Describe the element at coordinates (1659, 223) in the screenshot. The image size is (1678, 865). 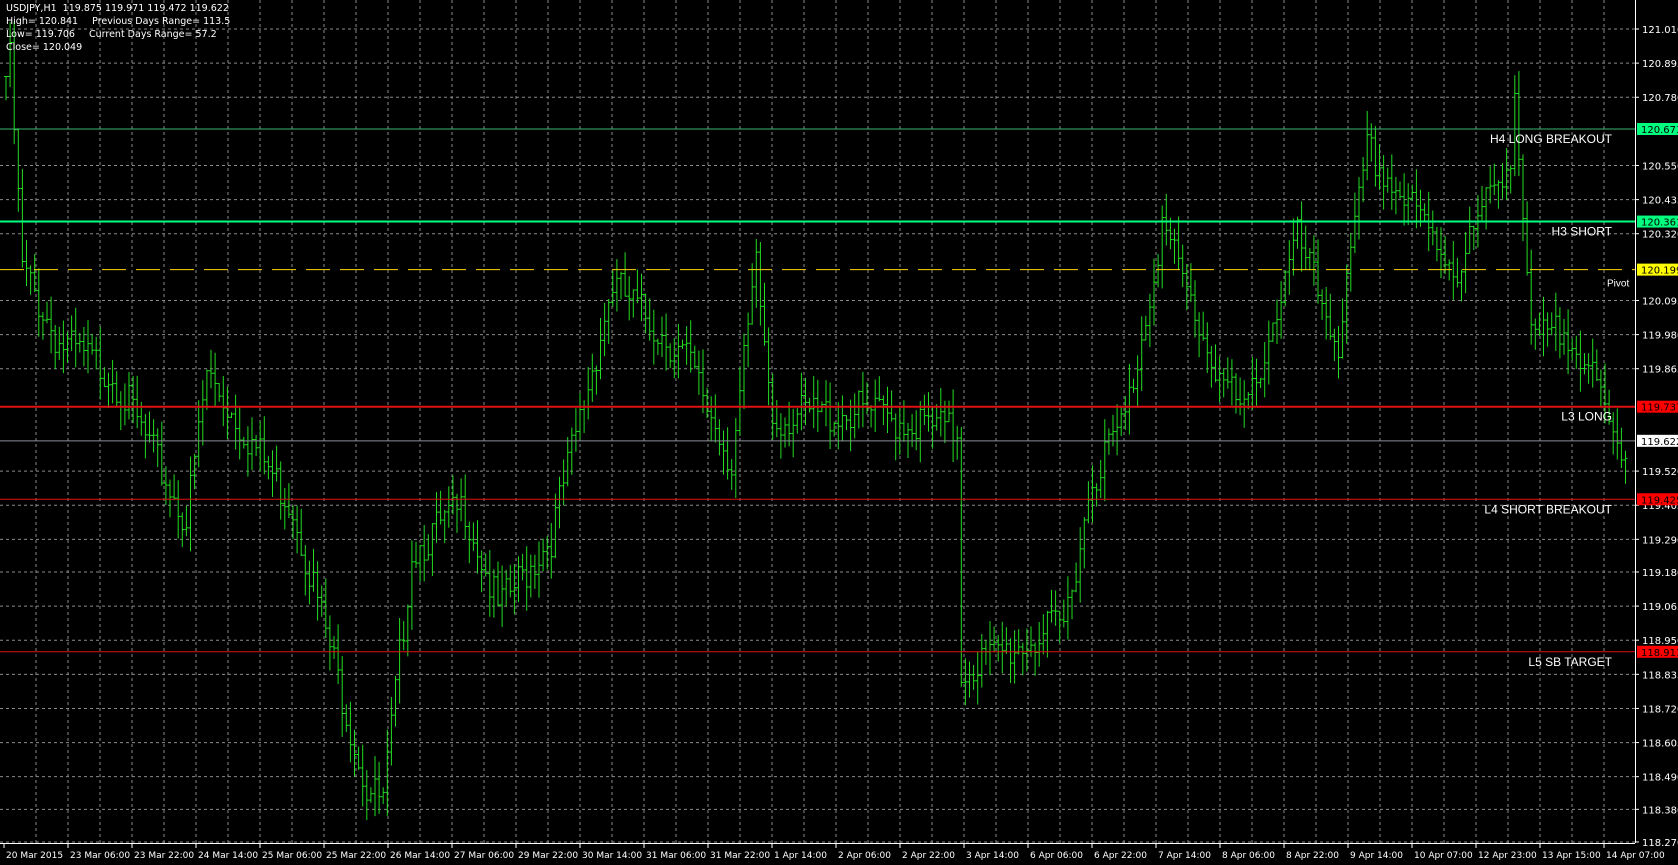
I see `price-tag-label: 120.361` at that location.